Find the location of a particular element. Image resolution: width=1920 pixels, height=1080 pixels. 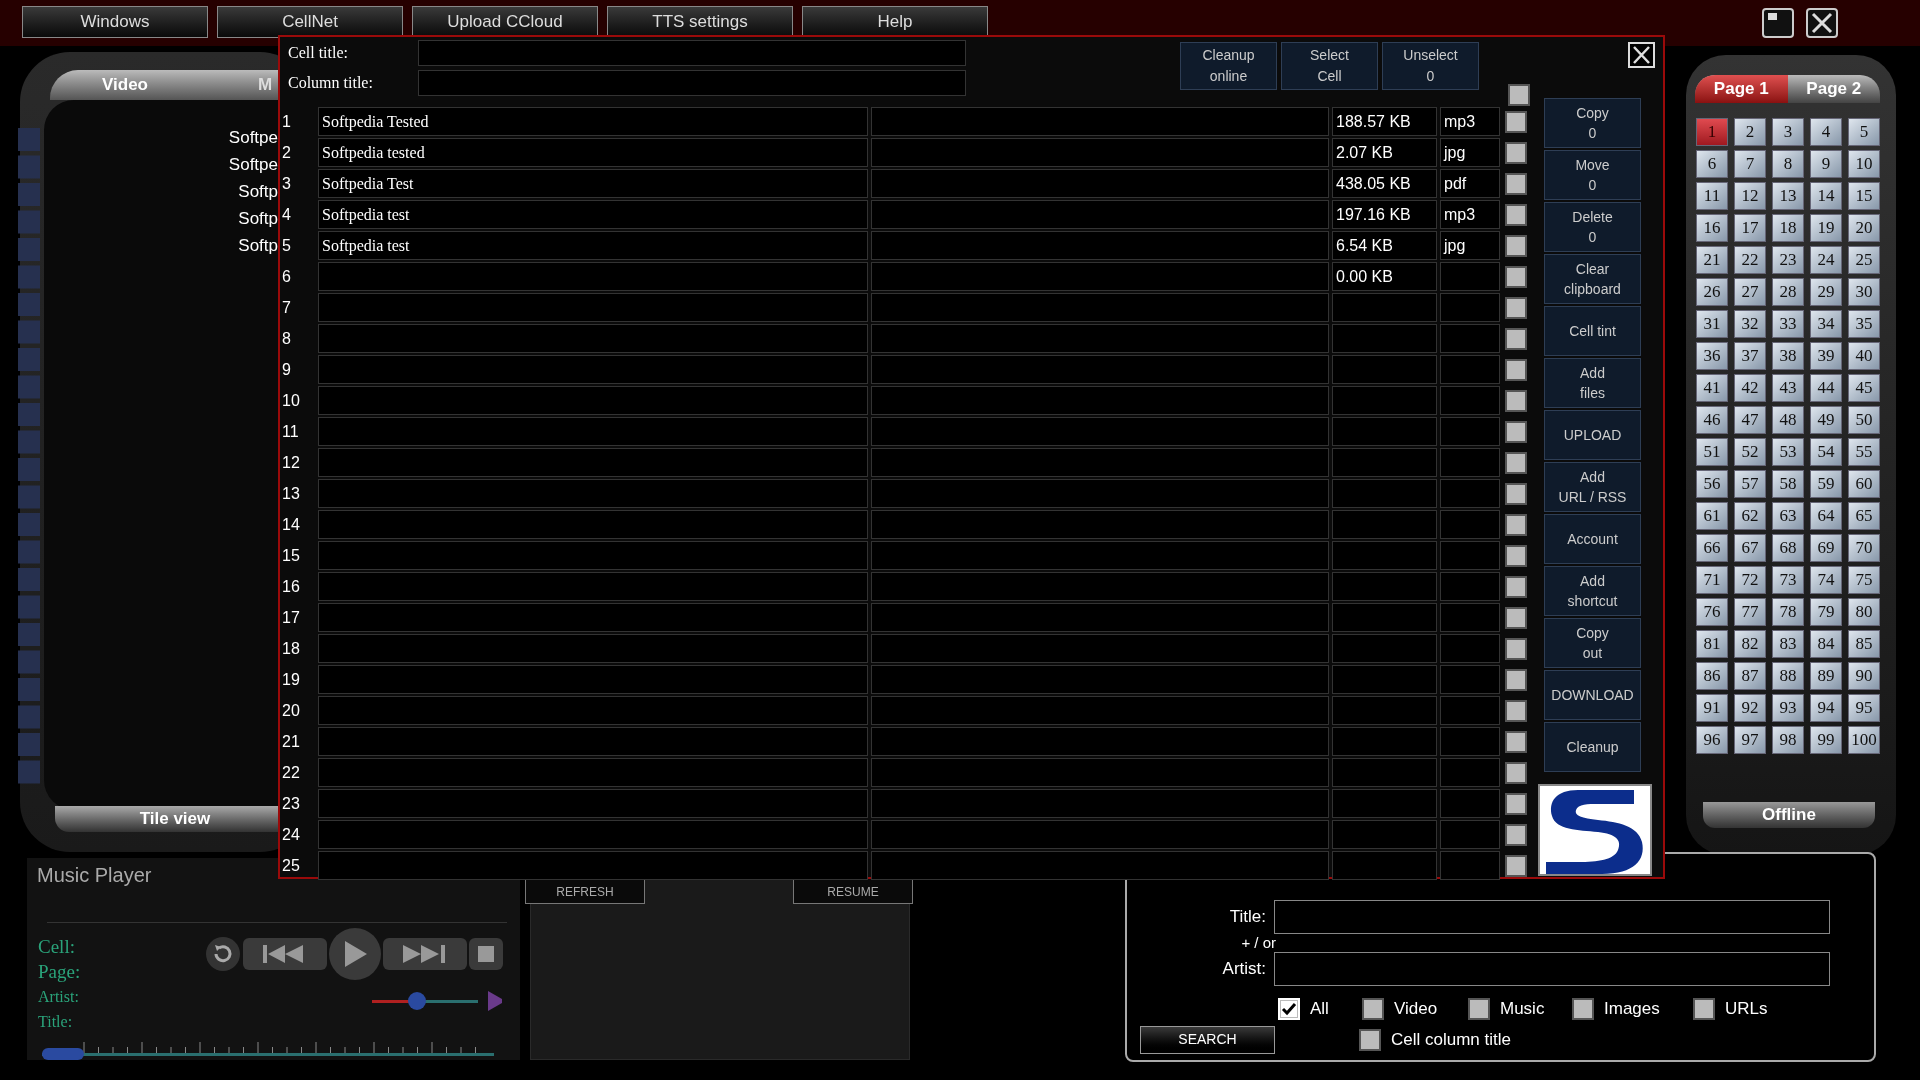

checkbox-label: All is located at coordinates (1319, 1009).